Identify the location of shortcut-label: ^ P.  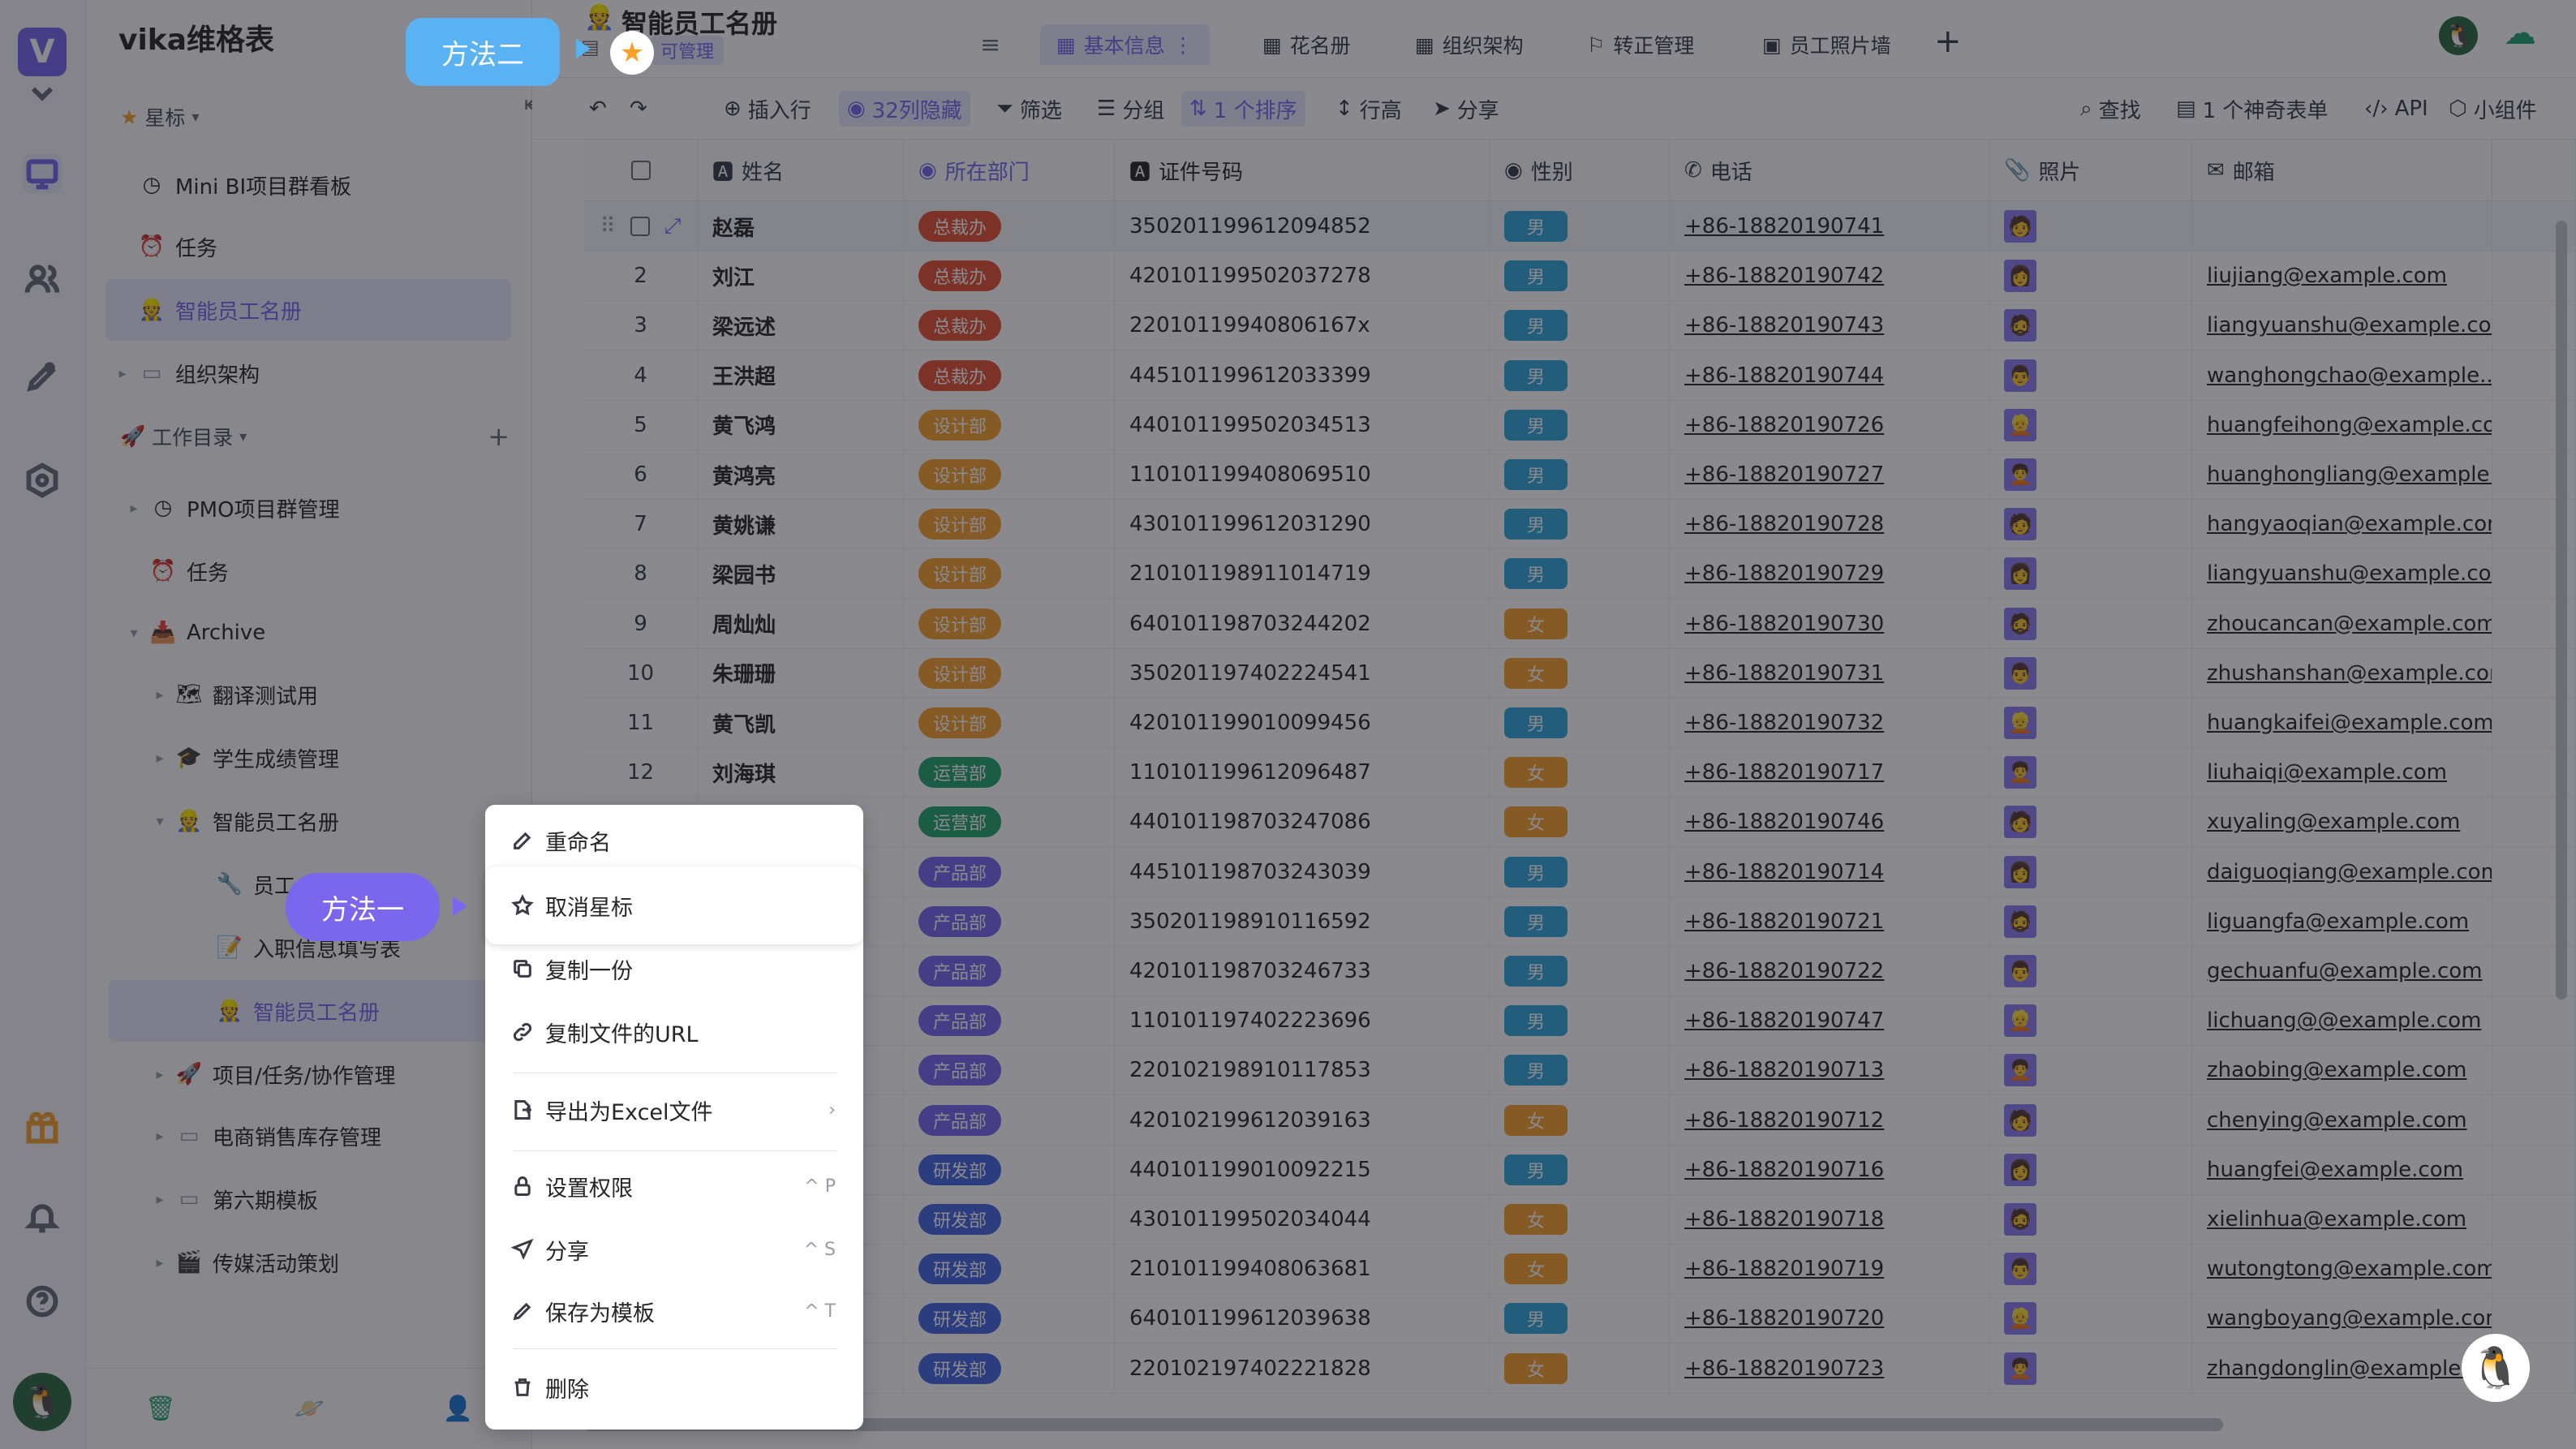
(820, 1187).